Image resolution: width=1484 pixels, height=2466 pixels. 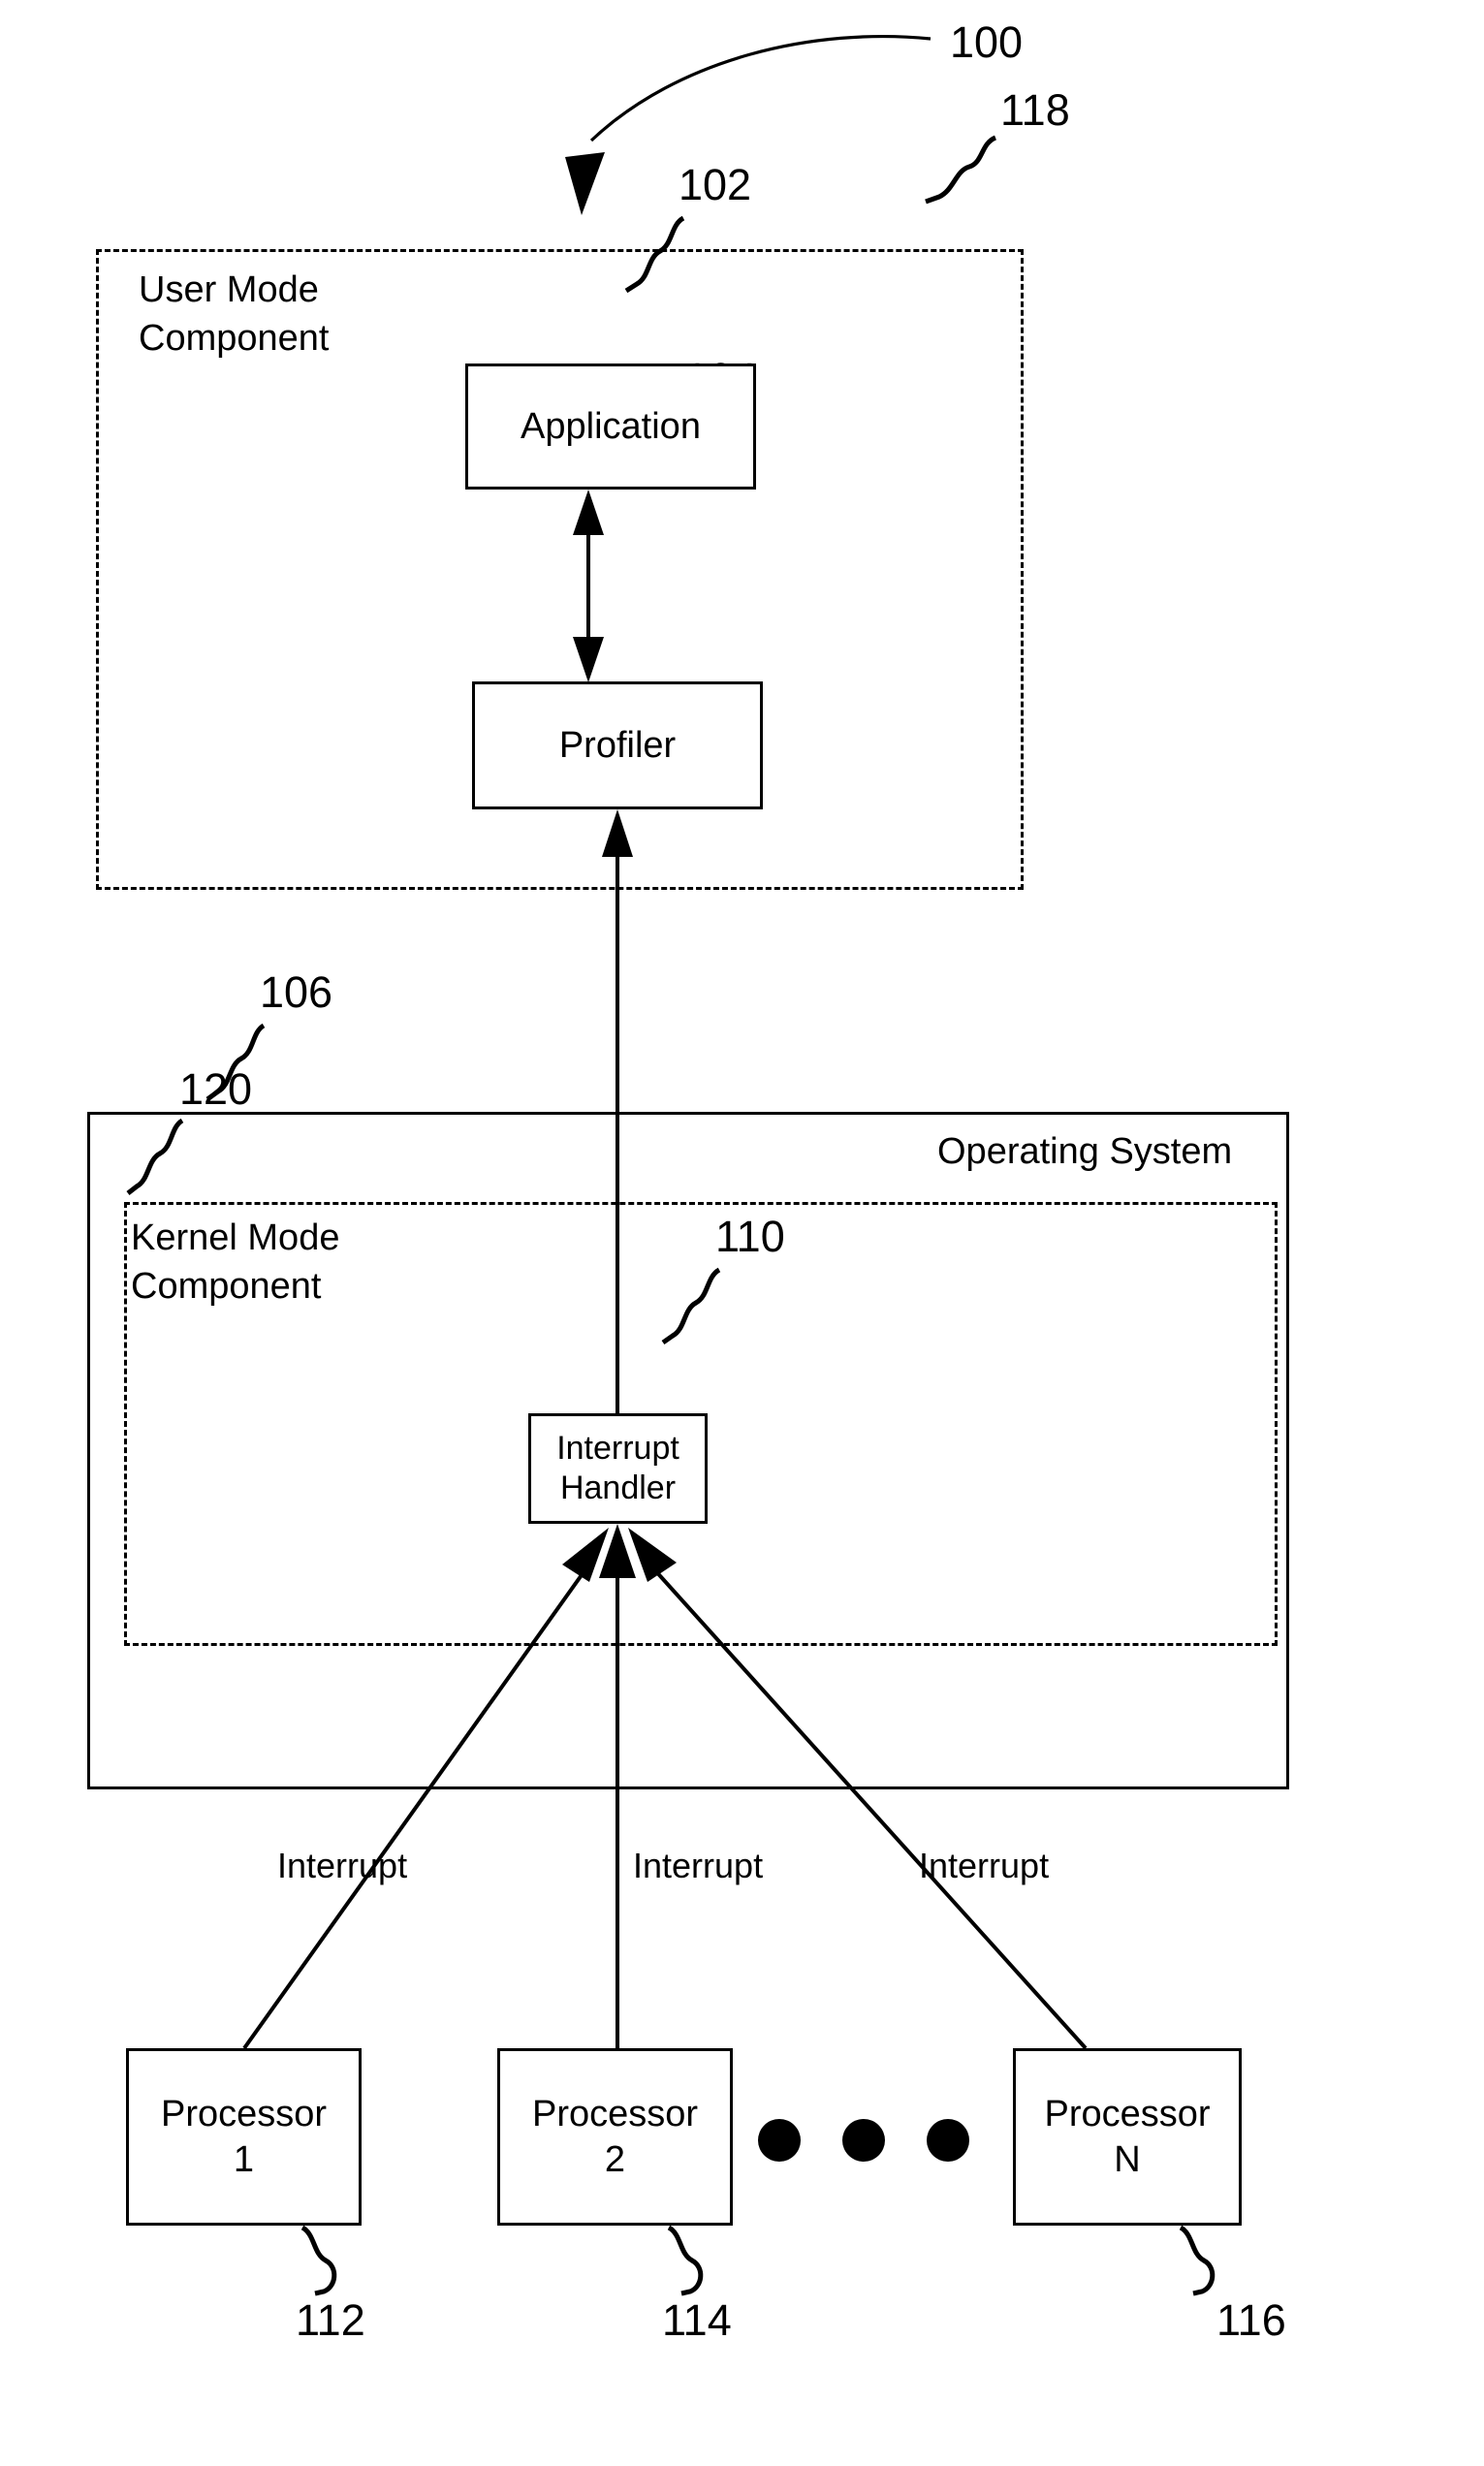 What do you see at coordinates (343, 1865) in the screenshot?
I see `interrupt-label-1: Interrupt` at bounding box center [343, 1865].